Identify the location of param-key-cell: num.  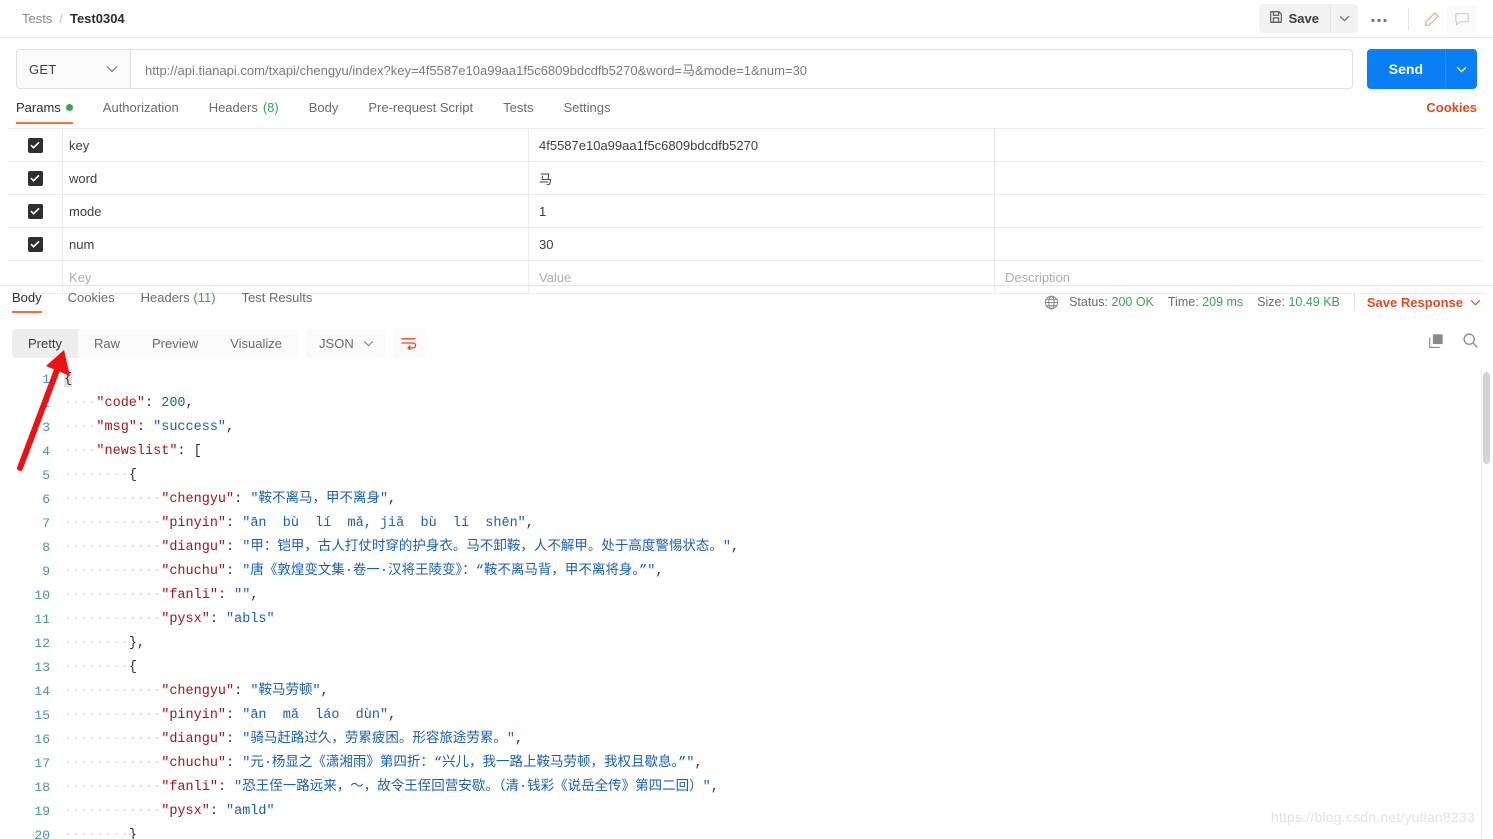
(295, 244).